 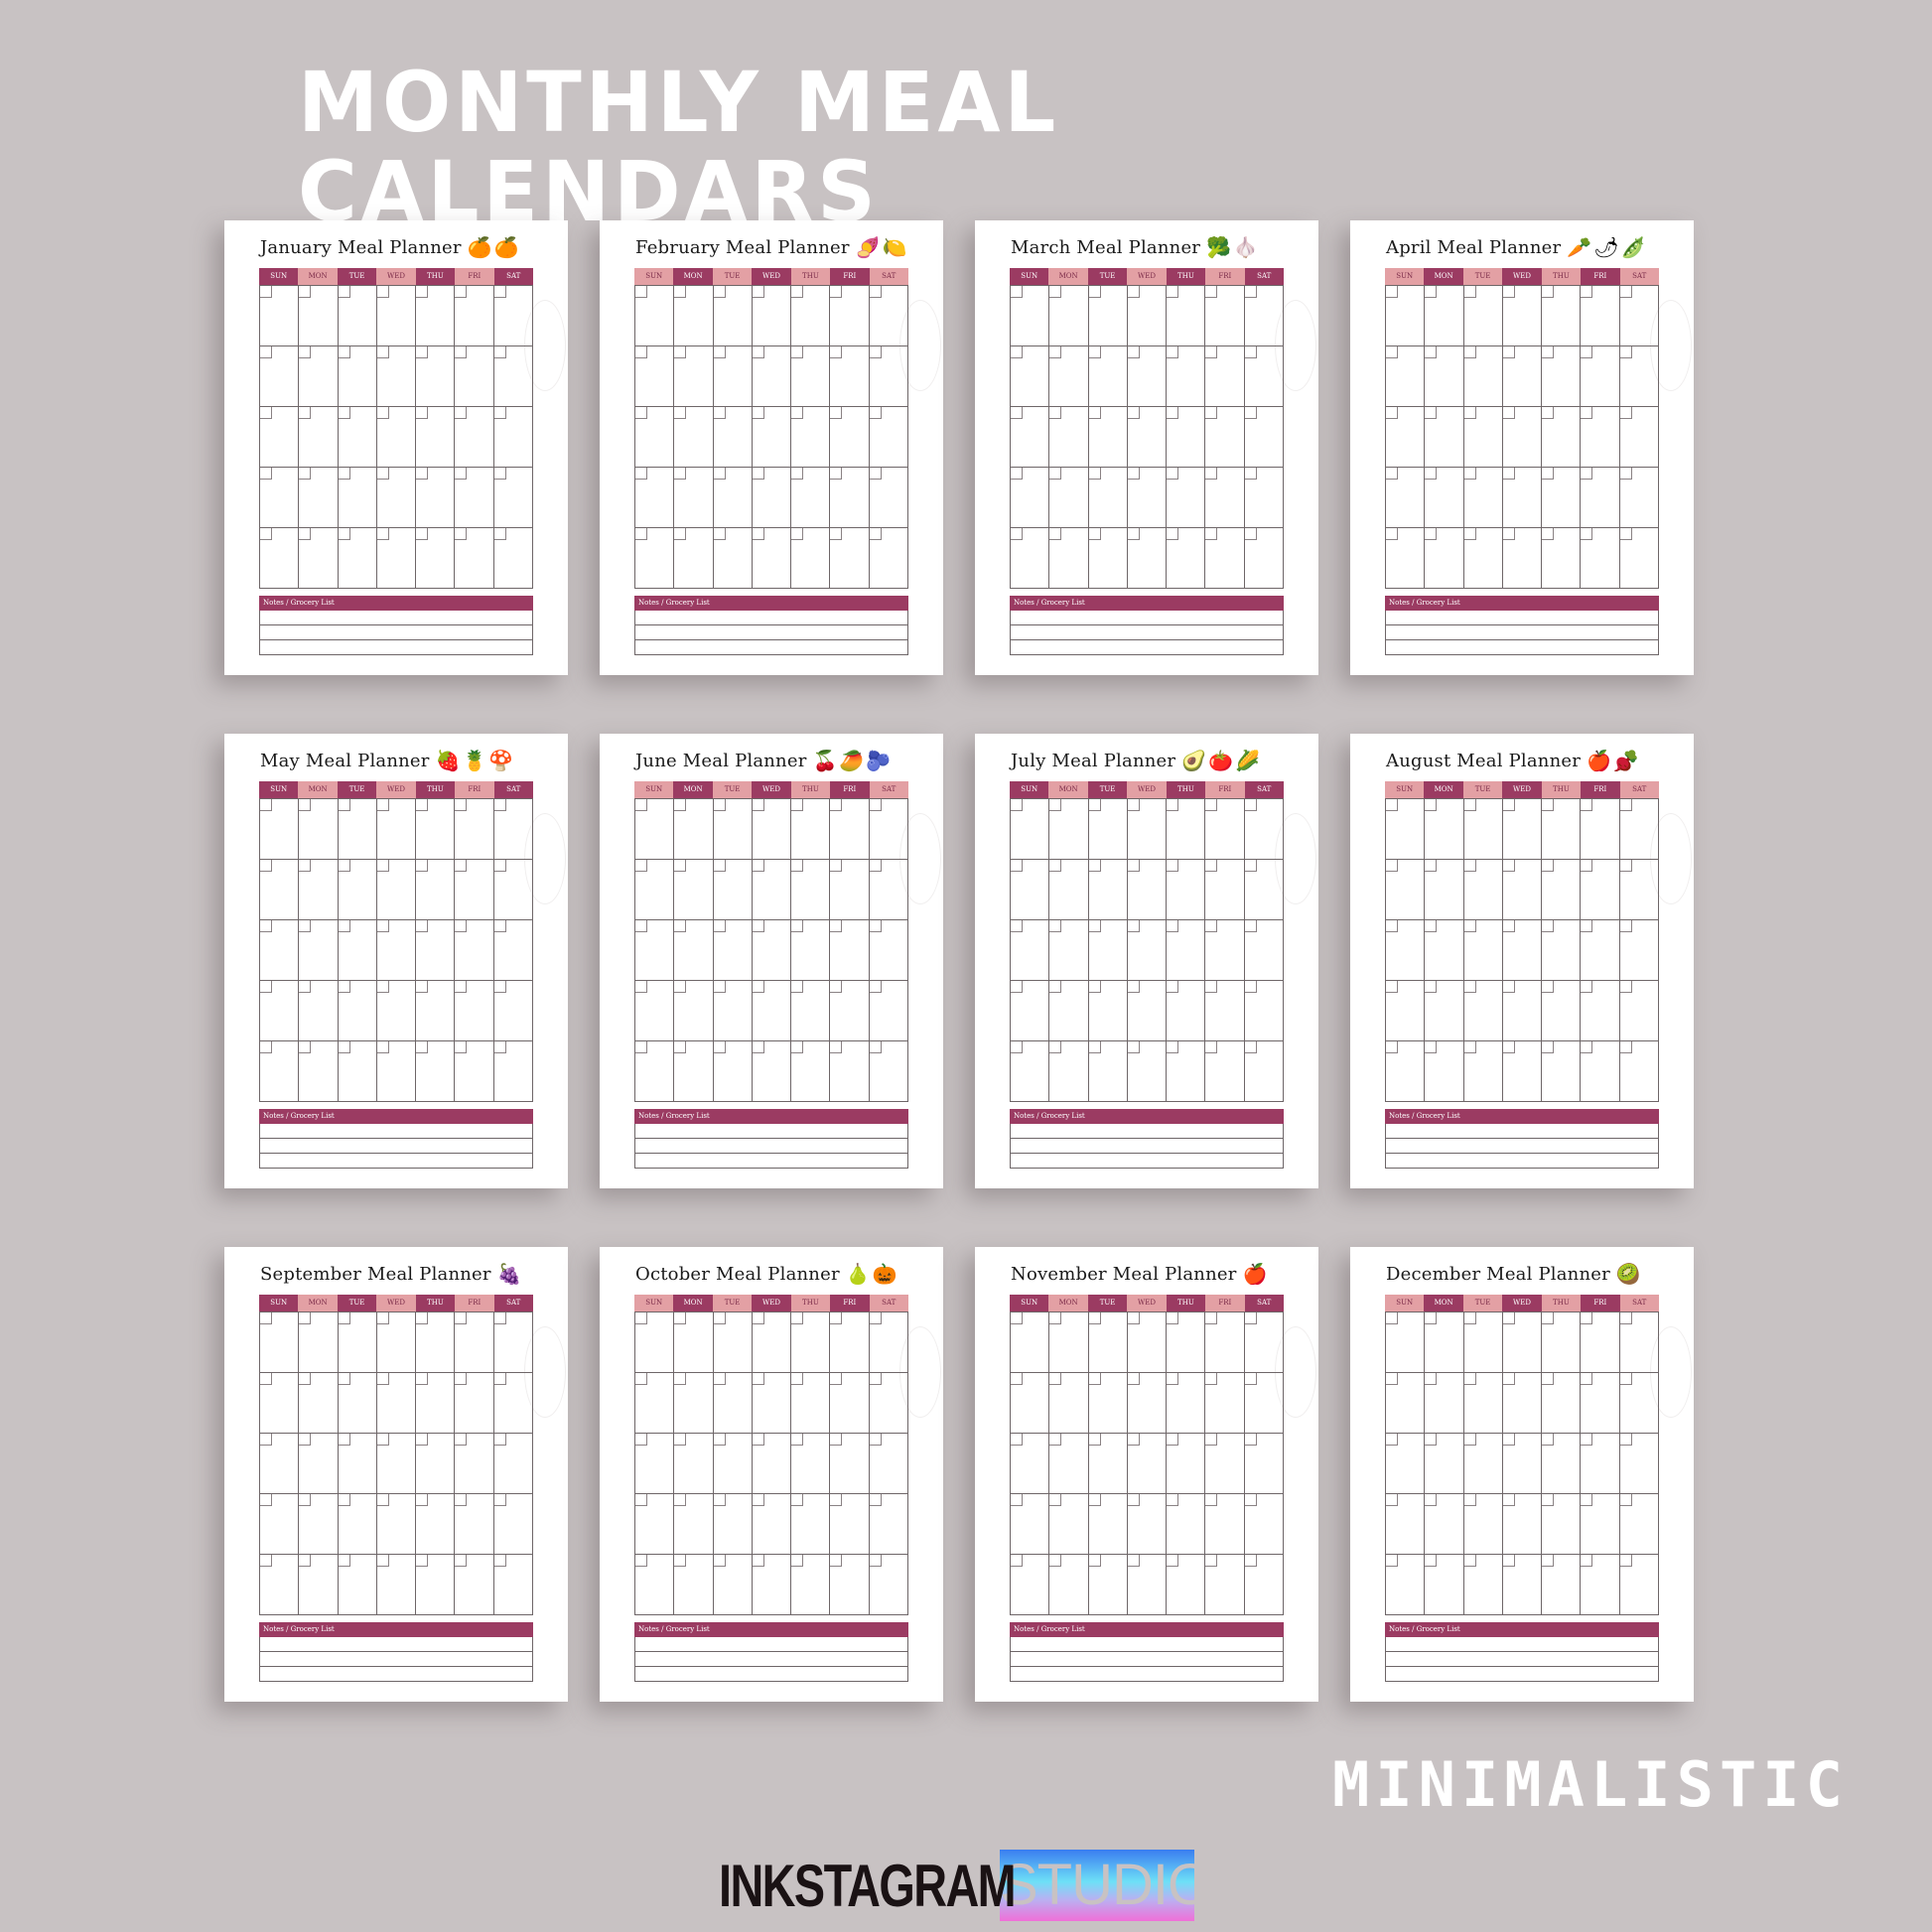 I want to click on weekday-header: SUN MON TUE WED THU FRI SAT, so click(x=396, y=1303).